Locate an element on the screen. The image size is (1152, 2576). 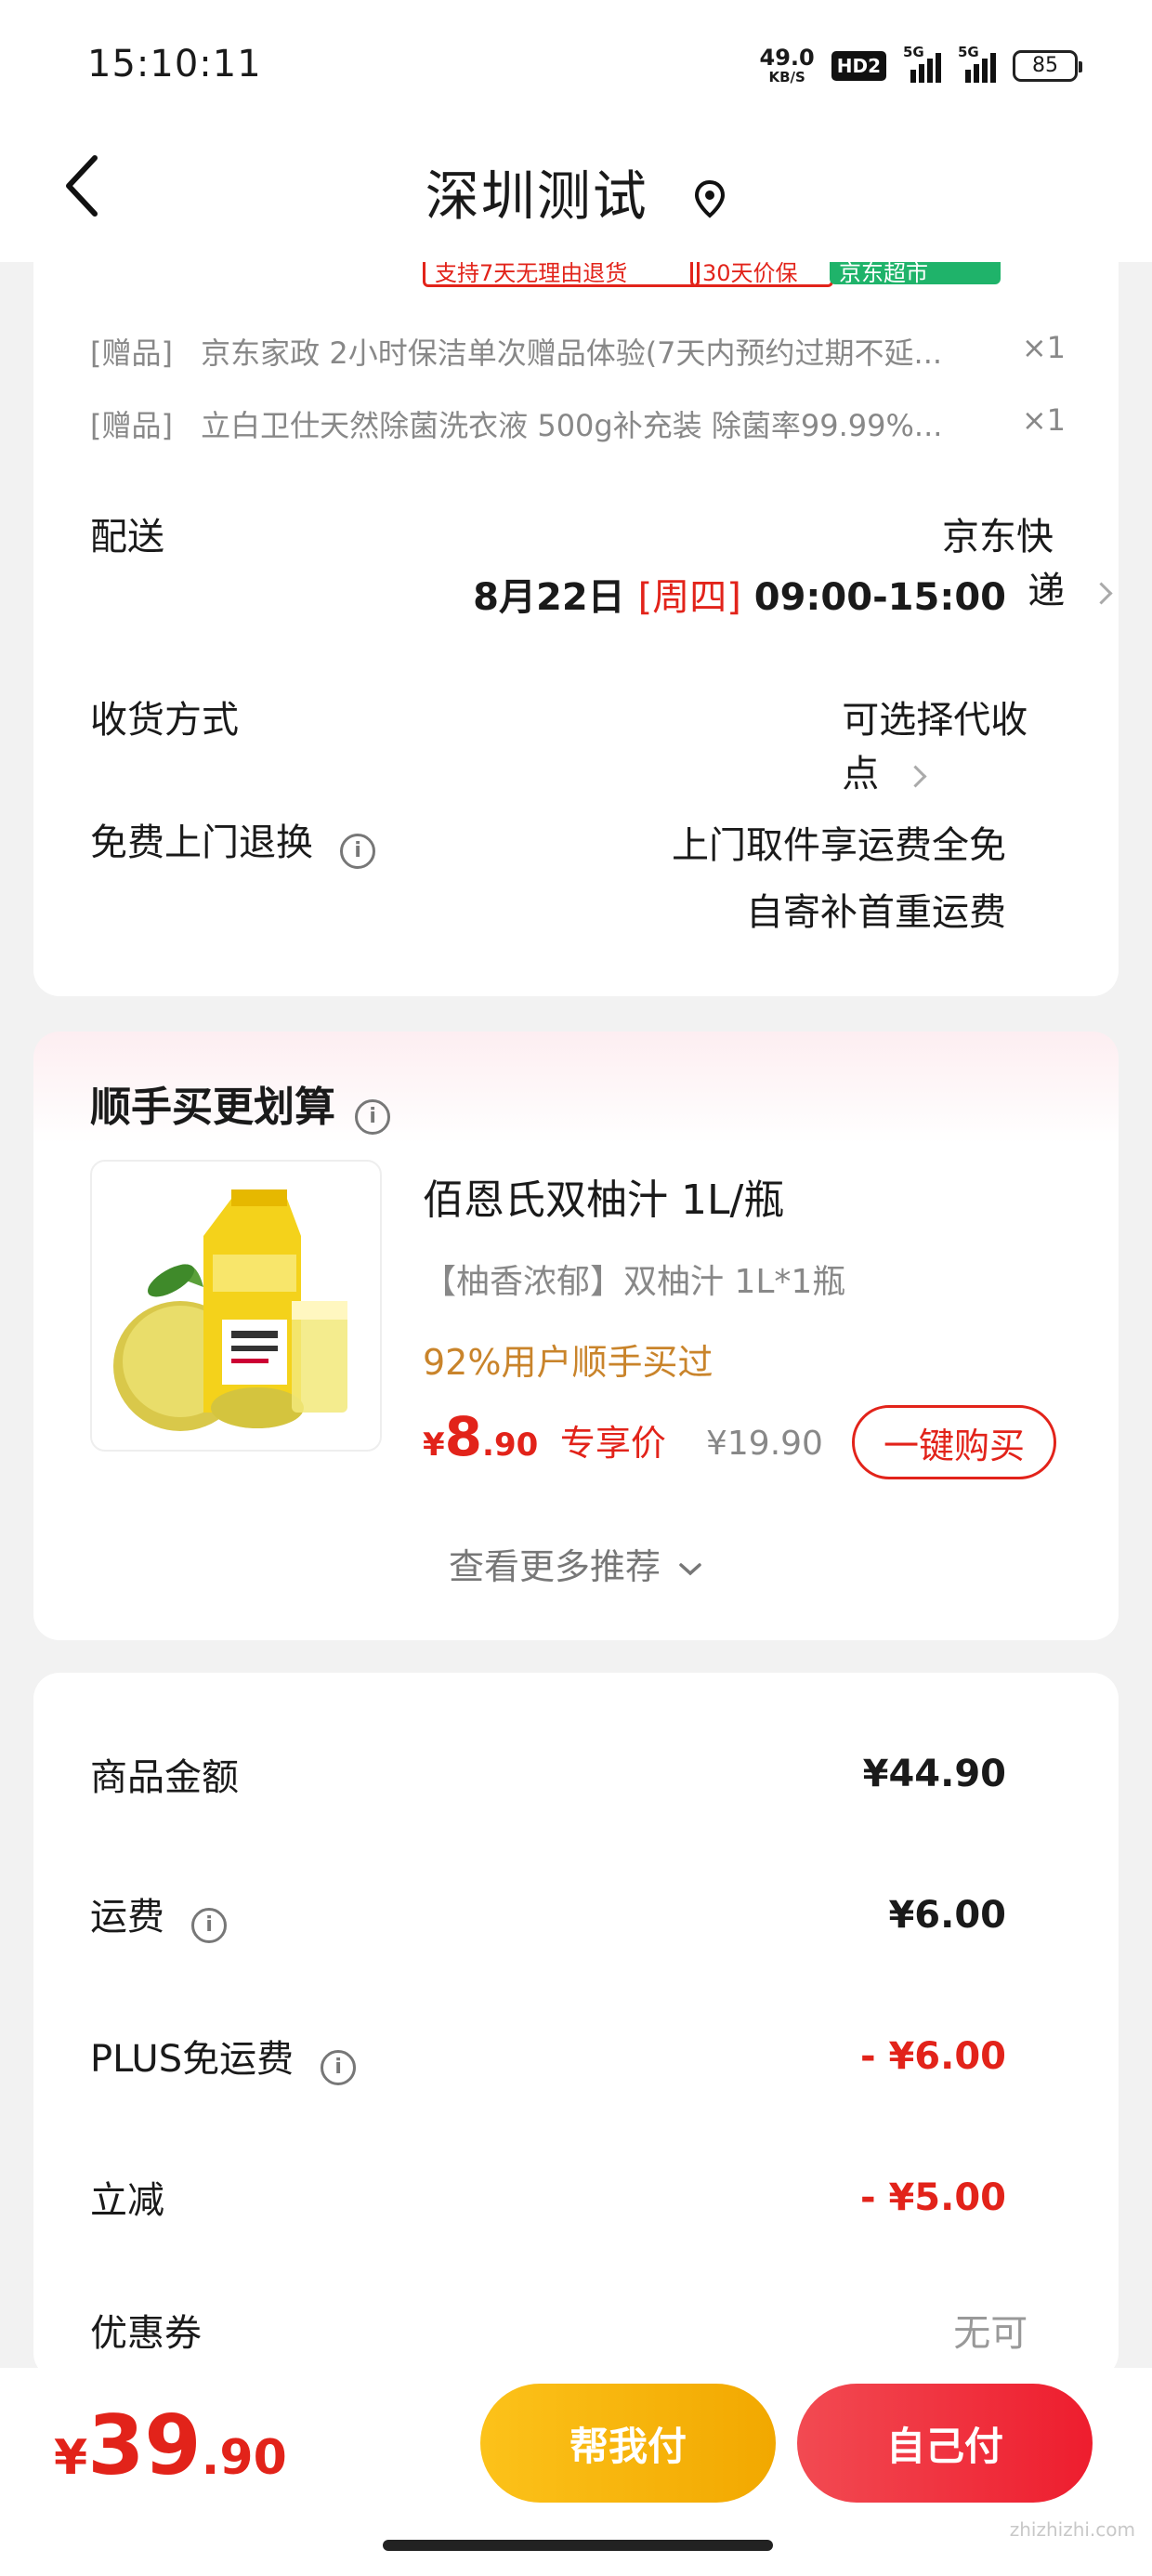
free-return-line1: 上门取件享运费全免 is located at coordinates (839, 845).